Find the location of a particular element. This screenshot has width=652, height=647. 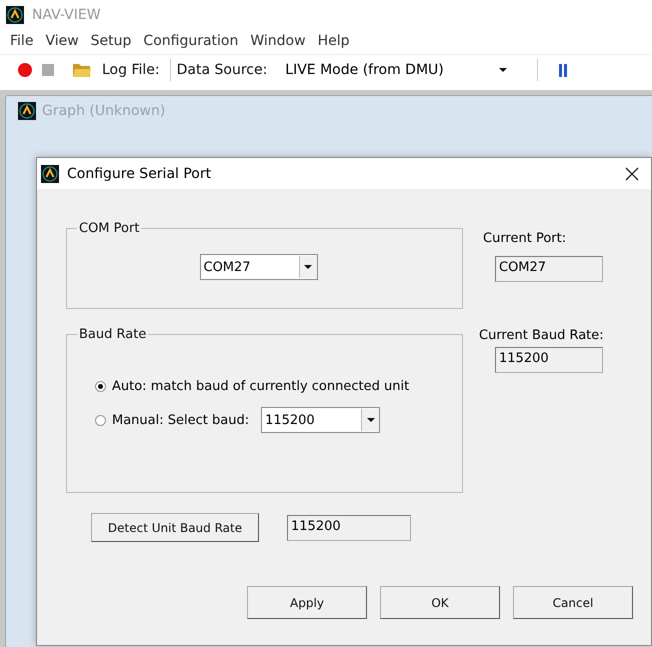

menu-item: Configuration is located at coordinates (190, 41).